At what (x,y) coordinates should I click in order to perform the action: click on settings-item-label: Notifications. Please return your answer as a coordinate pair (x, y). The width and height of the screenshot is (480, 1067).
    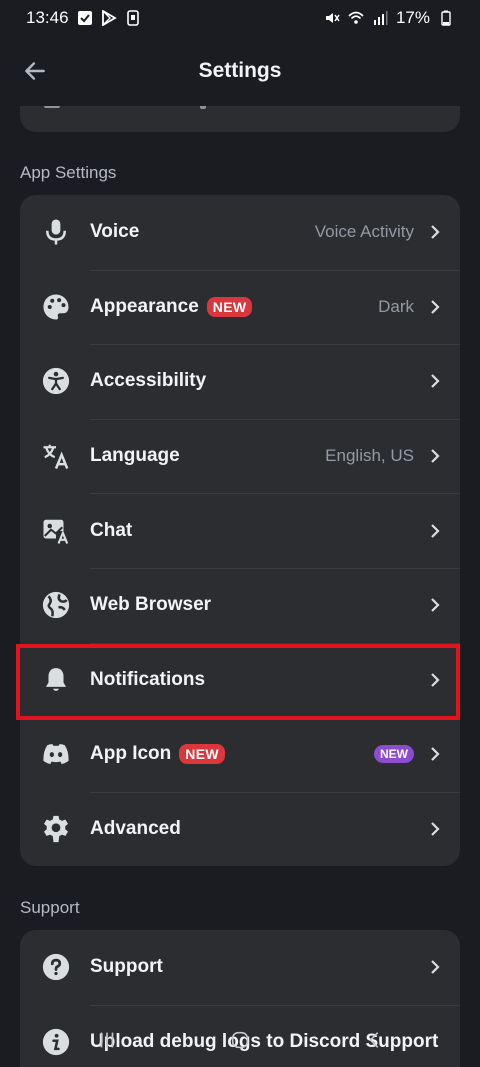
    Looking at the image, I should click on (148, 679).